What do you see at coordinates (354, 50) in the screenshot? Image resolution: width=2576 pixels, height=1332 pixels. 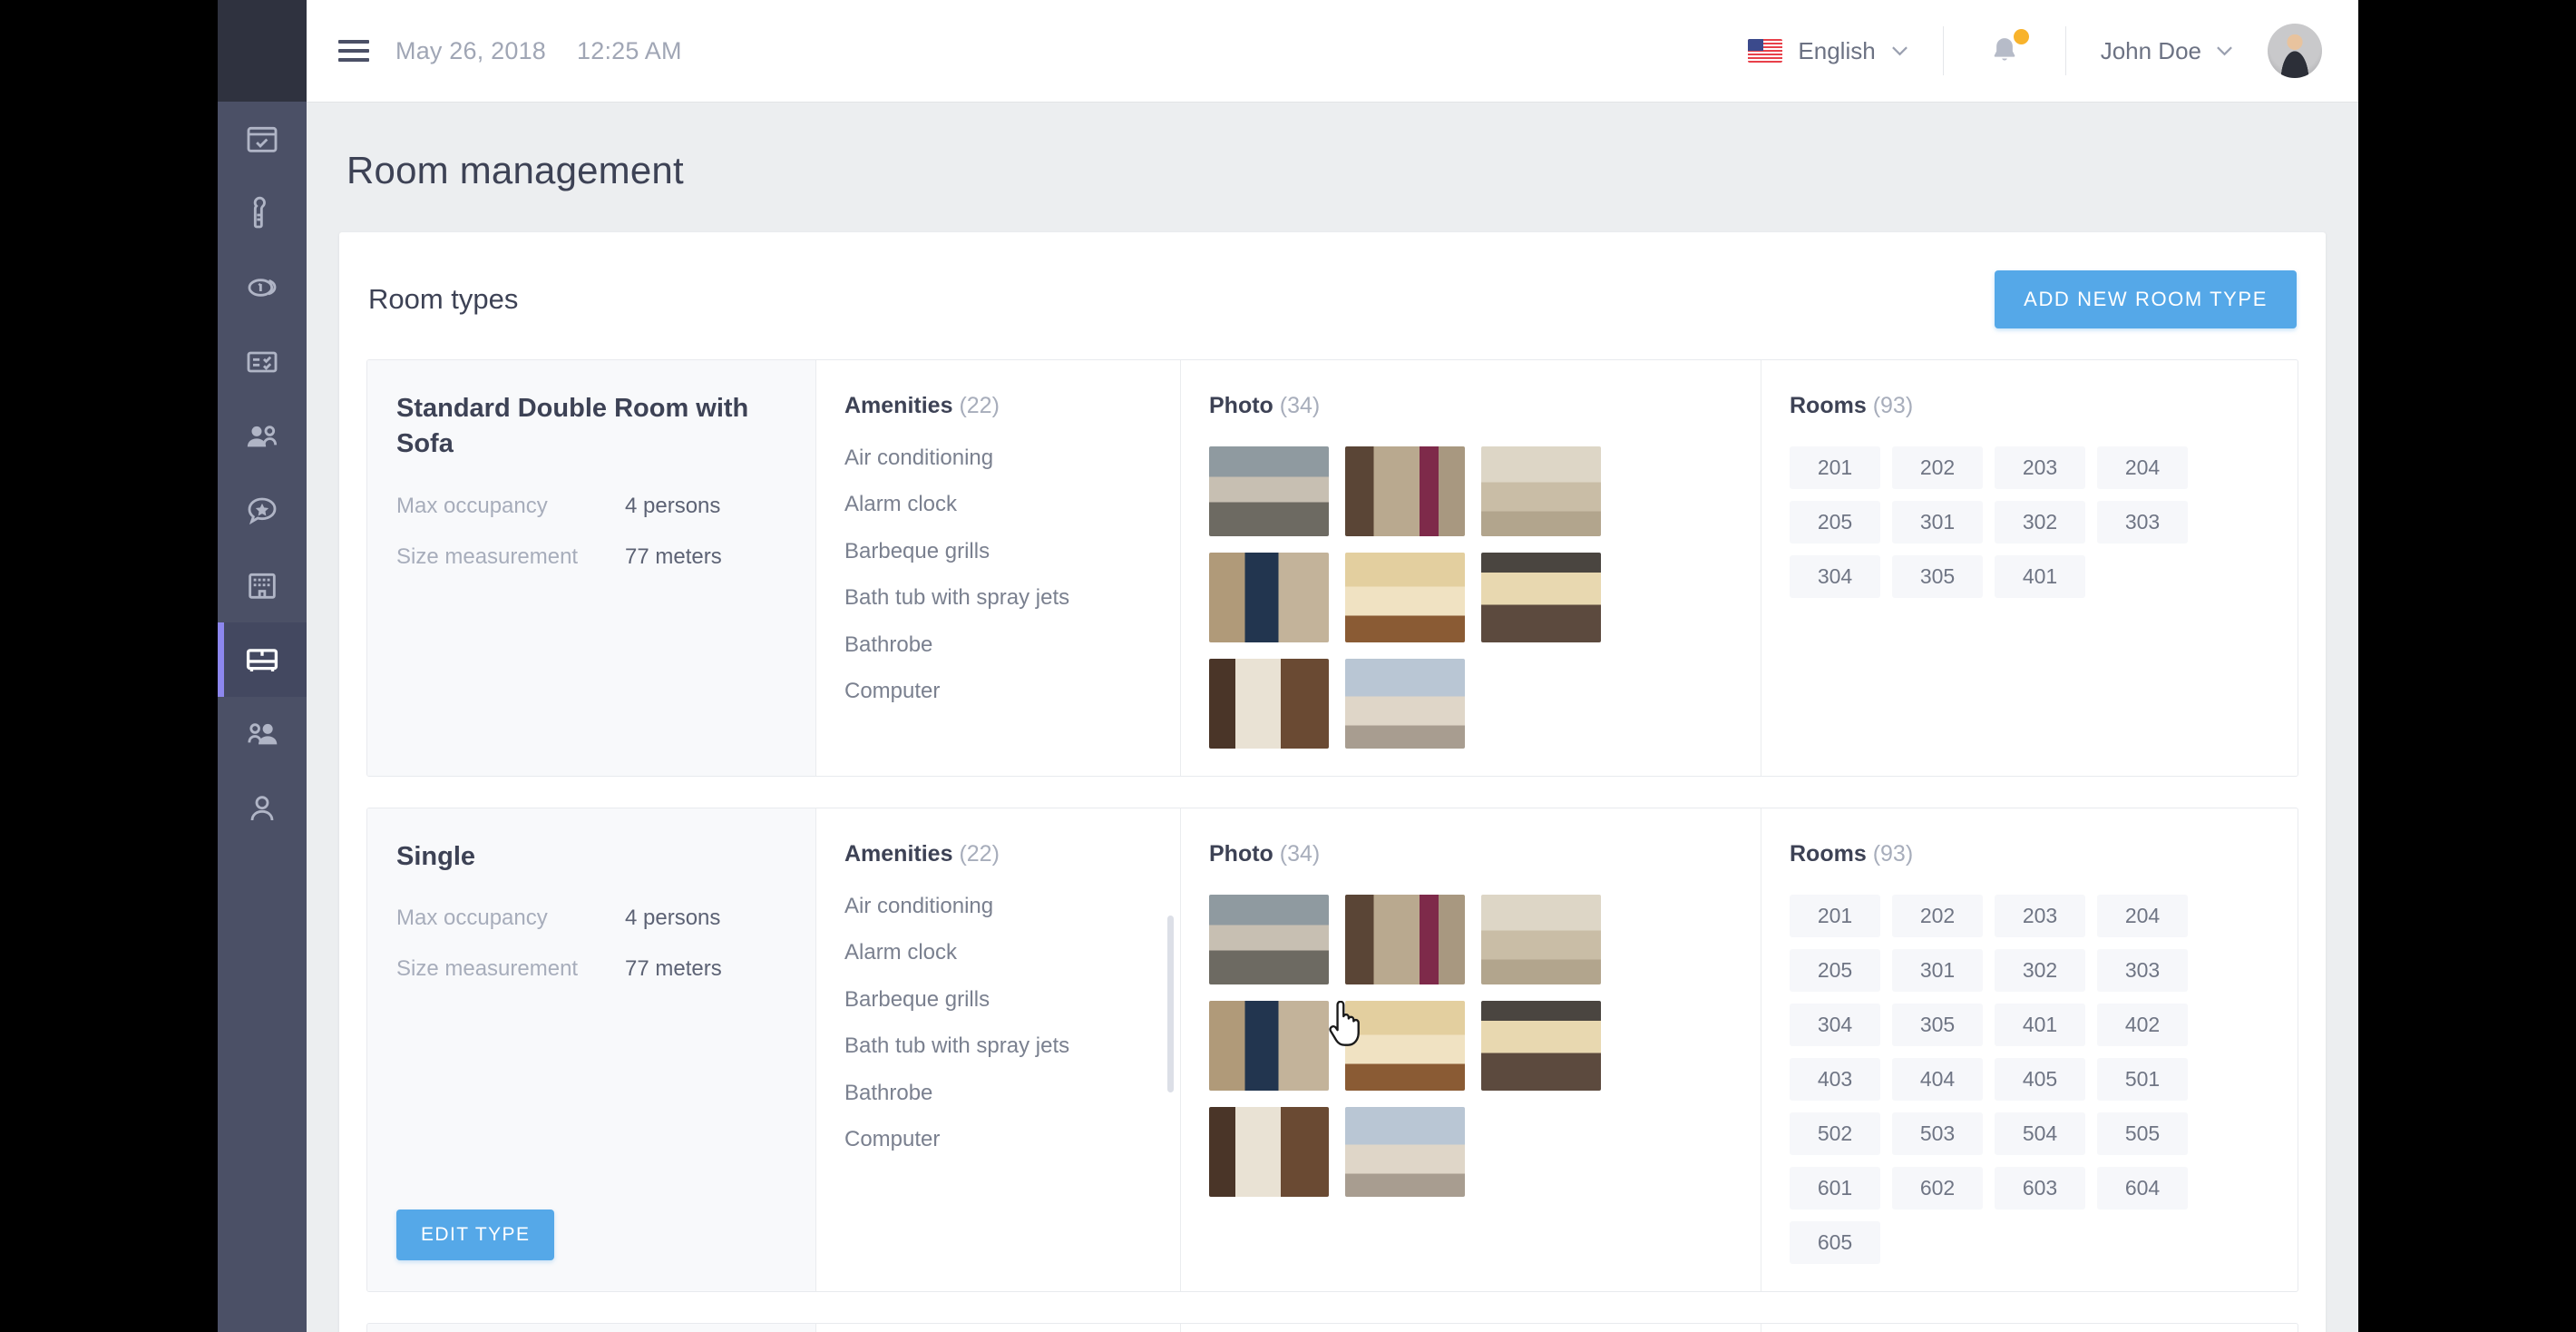 I see `hamburger-menu-icon` at bounding box center [354, 50].